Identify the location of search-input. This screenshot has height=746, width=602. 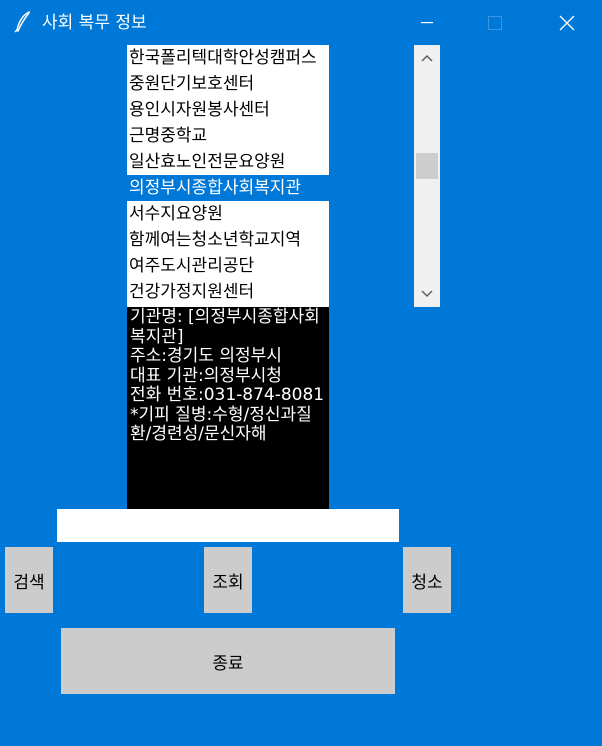
(228, 525).